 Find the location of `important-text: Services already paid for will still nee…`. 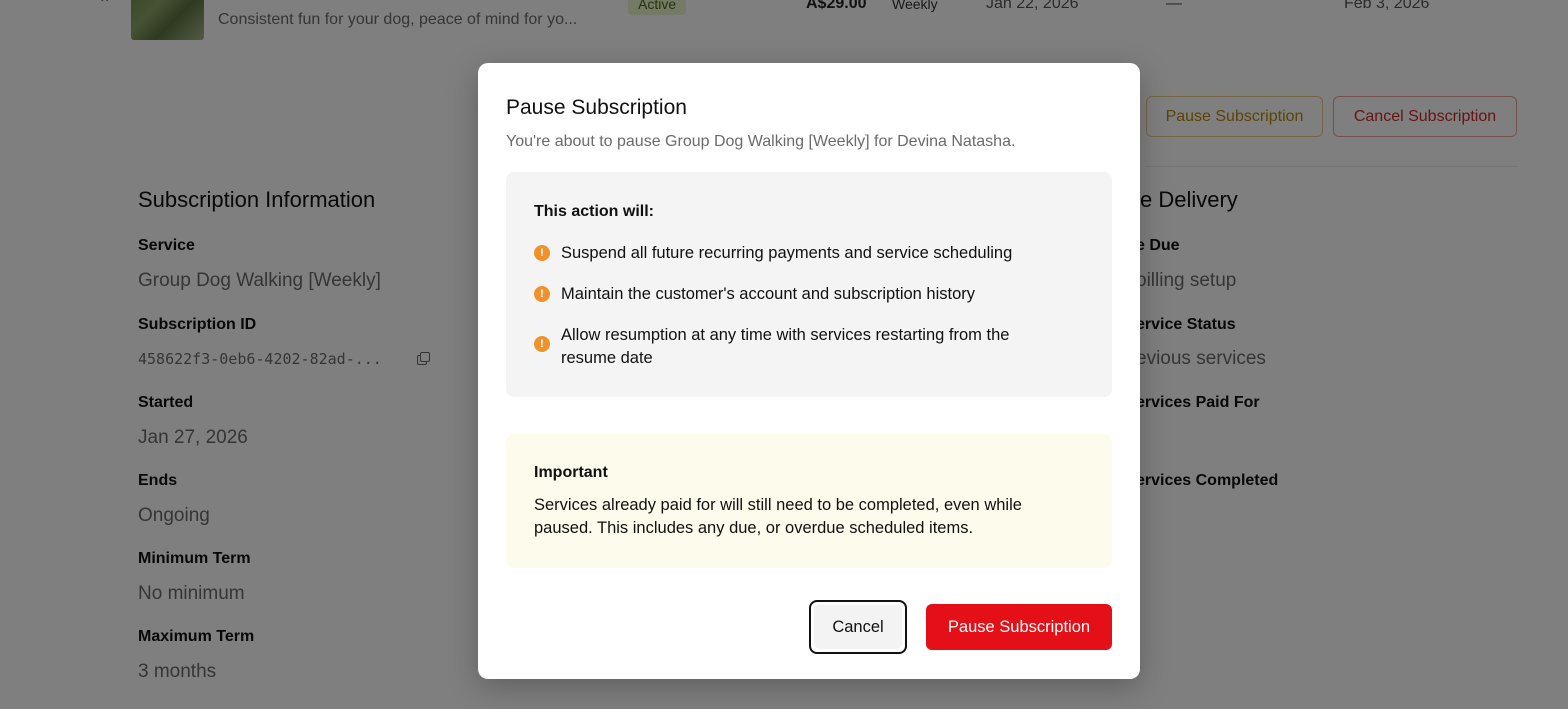

important-text: Services already paid for will still nee… is located at coordinates (778, 516).